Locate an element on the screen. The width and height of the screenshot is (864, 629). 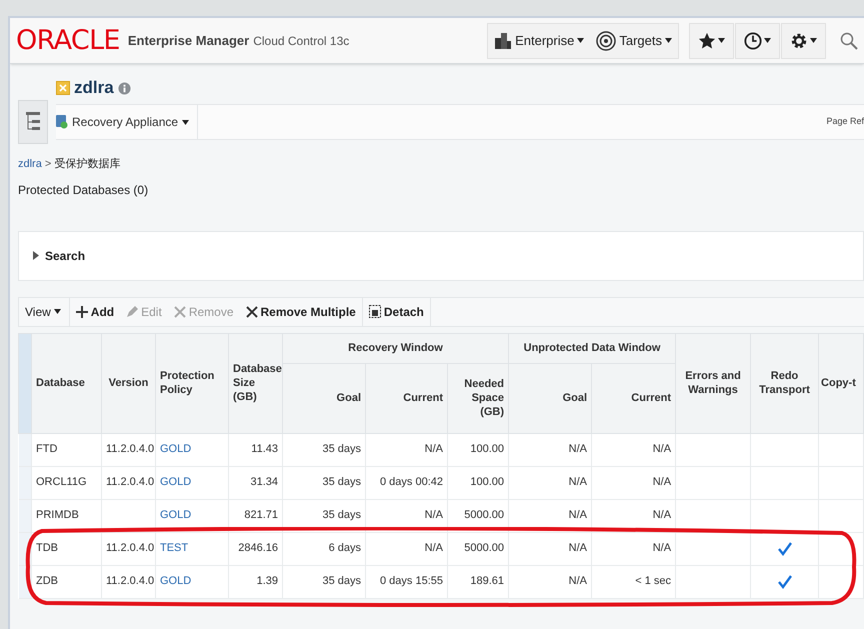
breadcrumb-current: 受保护数据库 is located at coordinates (87, 164).